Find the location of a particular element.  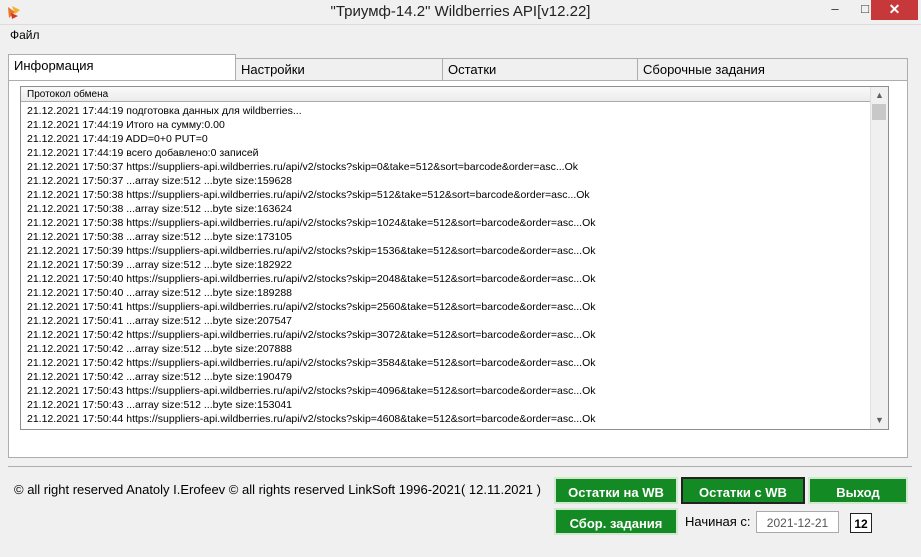

chevron-down-icon: ▼ is located at coordinates (879, 420).